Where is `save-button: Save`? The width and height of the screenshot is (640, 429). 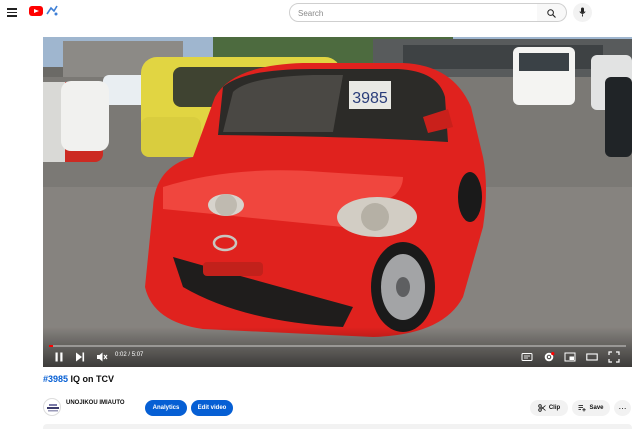
save-button: Save is located at coordinates (591, 408).